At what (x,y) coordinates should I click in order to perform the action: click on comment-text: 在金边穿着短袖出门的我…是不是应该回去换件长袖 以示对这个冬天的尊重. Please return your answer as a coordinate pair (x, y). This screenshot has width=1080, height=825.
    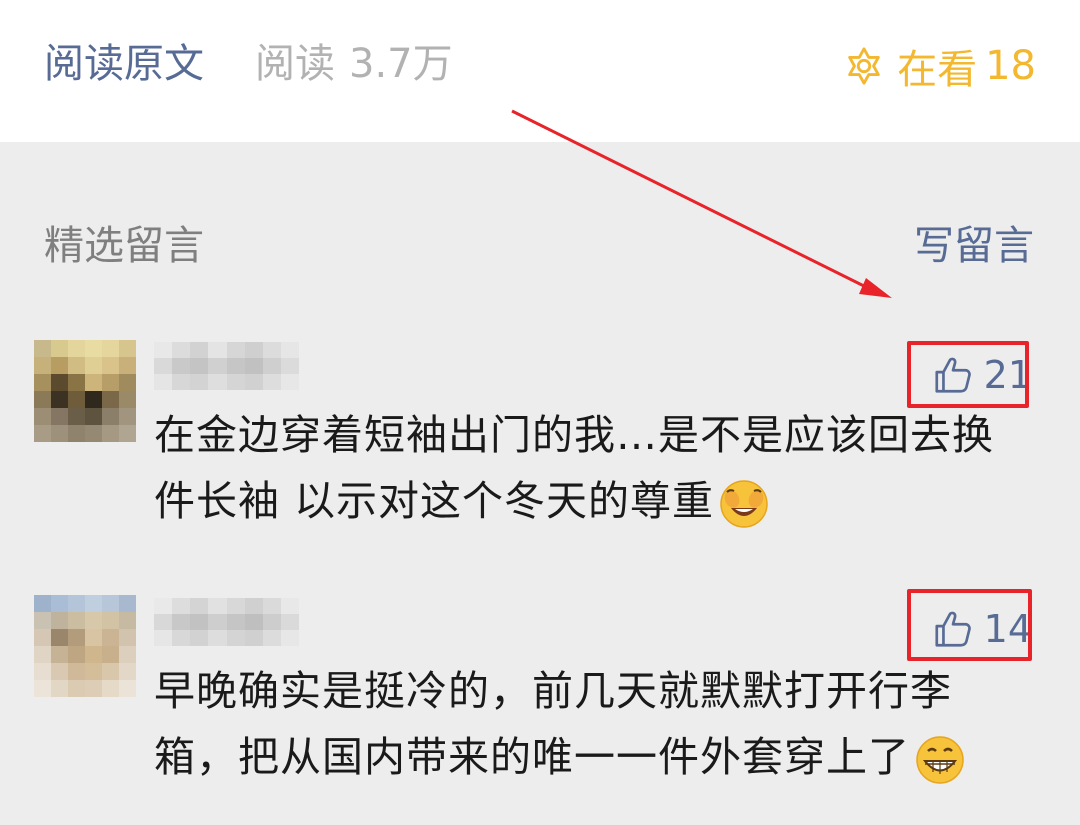
    Looking at the image, I should click on (594, 468).